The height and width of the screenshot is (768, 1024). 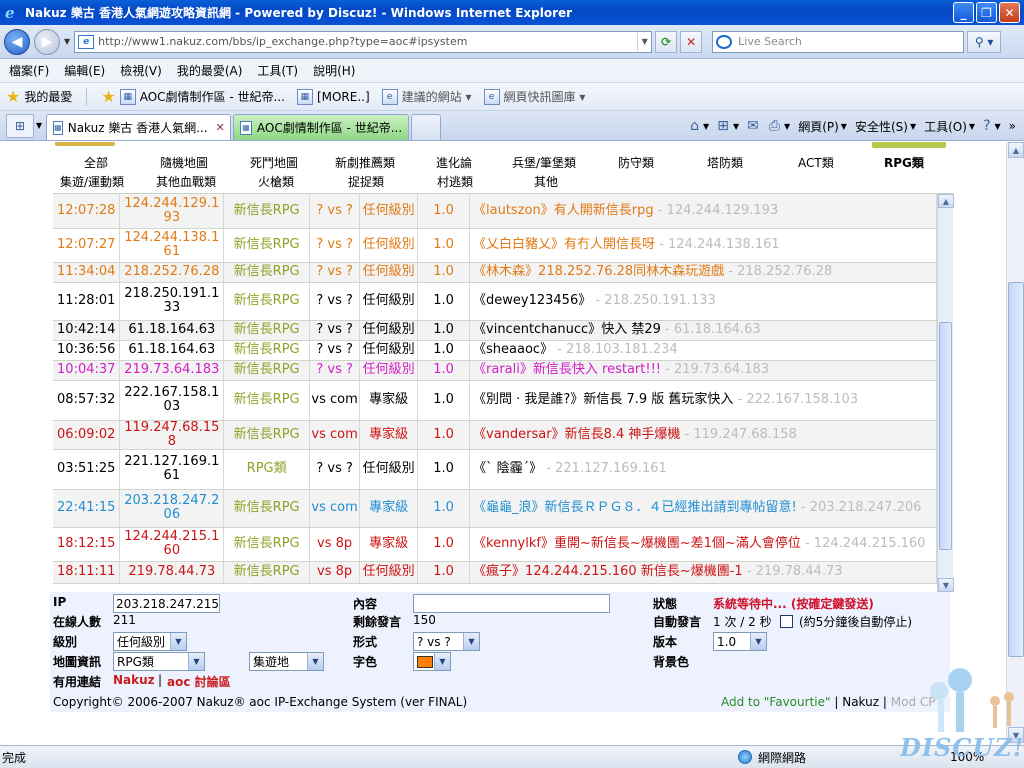 What do you see at coordinates (47, 41) in the screenshot?
I see `forward-button: ▶` at bounding box center [47, 41].